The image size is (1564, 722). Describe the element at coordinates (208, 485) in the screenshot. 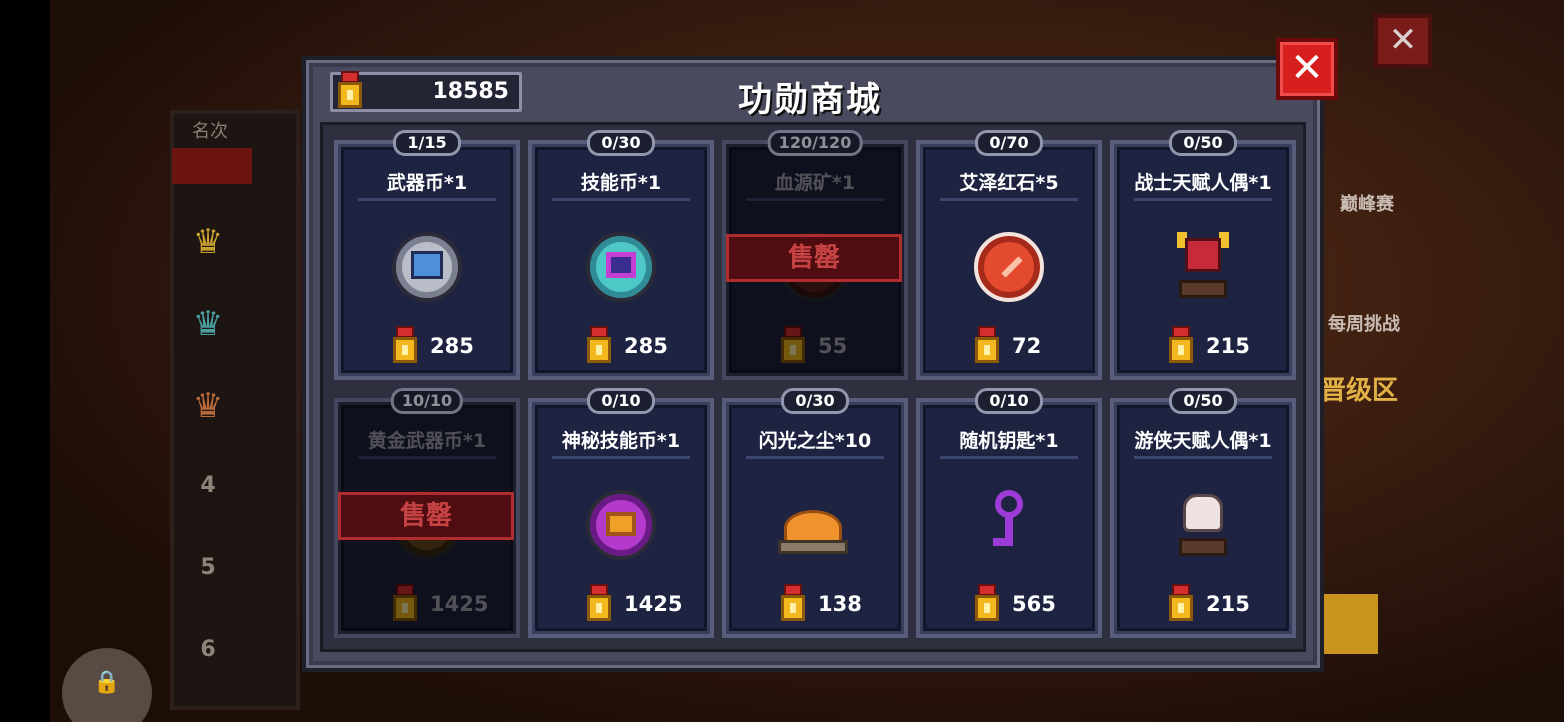

I see `rank-number: 4` at that location.